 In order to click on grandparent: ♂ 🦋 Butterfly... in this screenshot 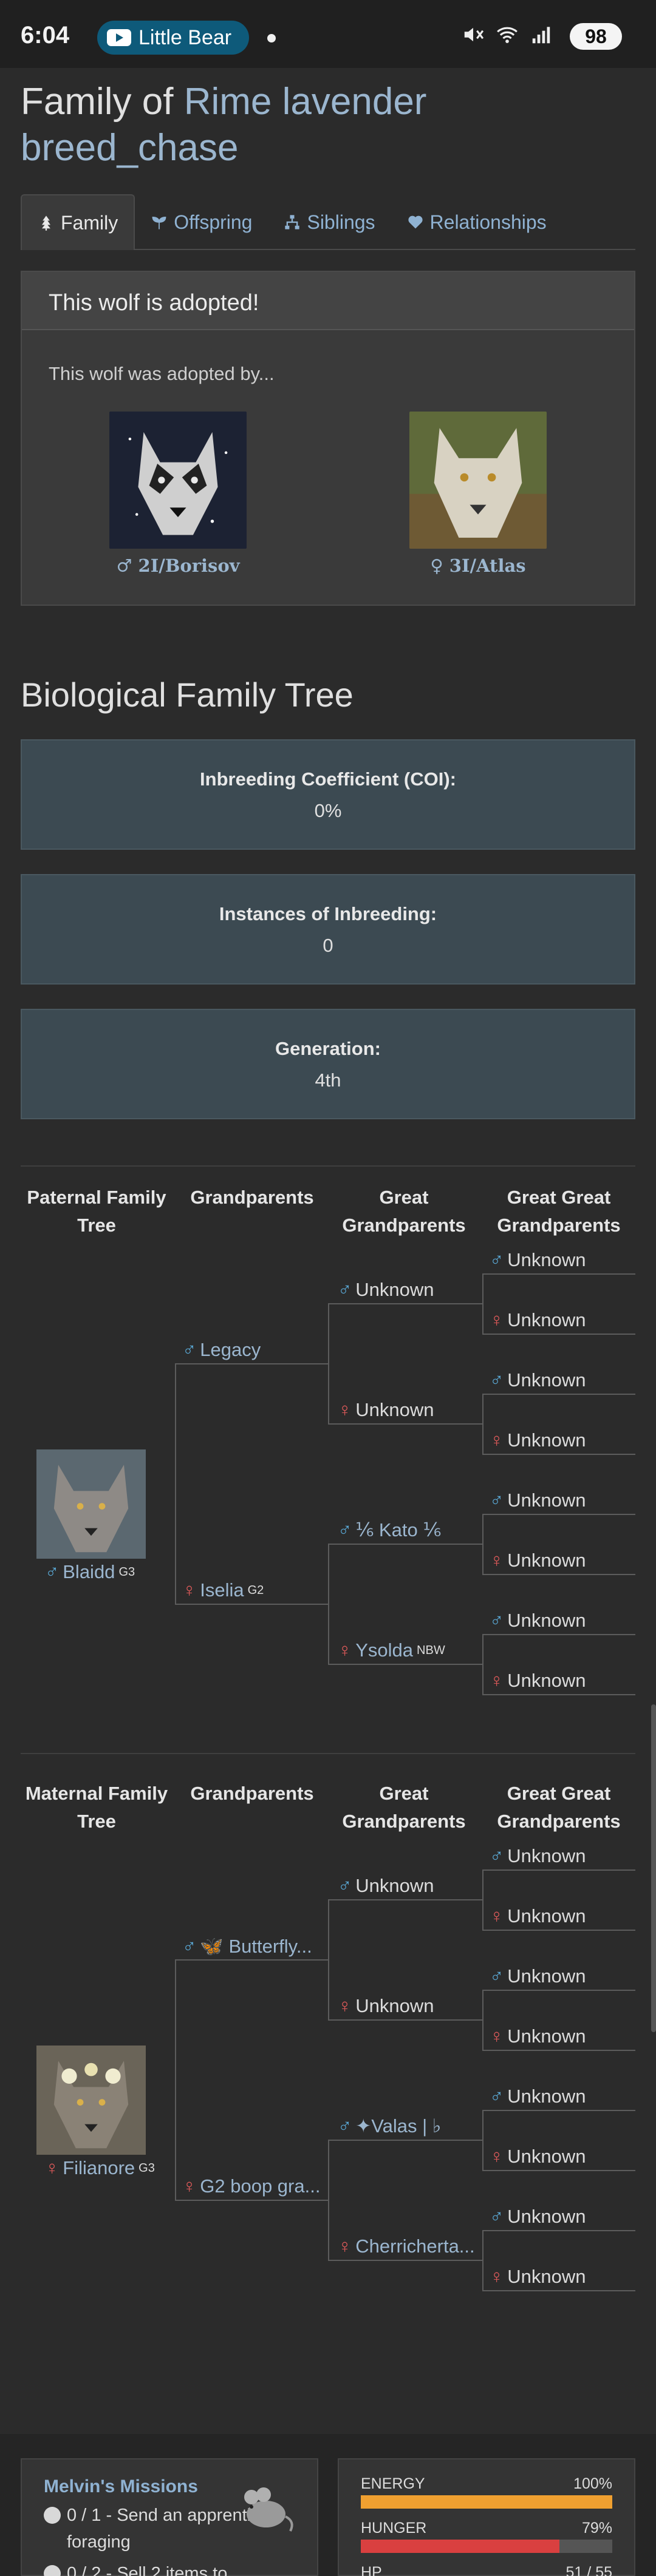, I will do `click(247, 1946)`.